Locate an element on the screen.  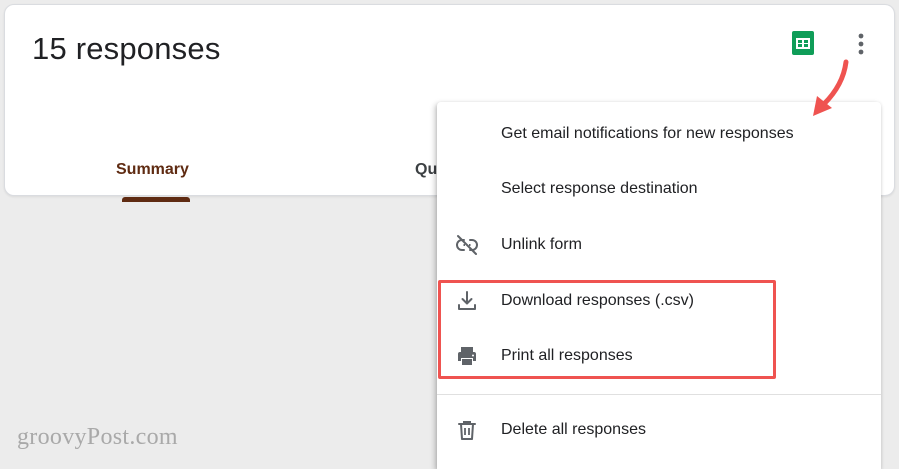
menu-divider is located at coordinates (659, 394).